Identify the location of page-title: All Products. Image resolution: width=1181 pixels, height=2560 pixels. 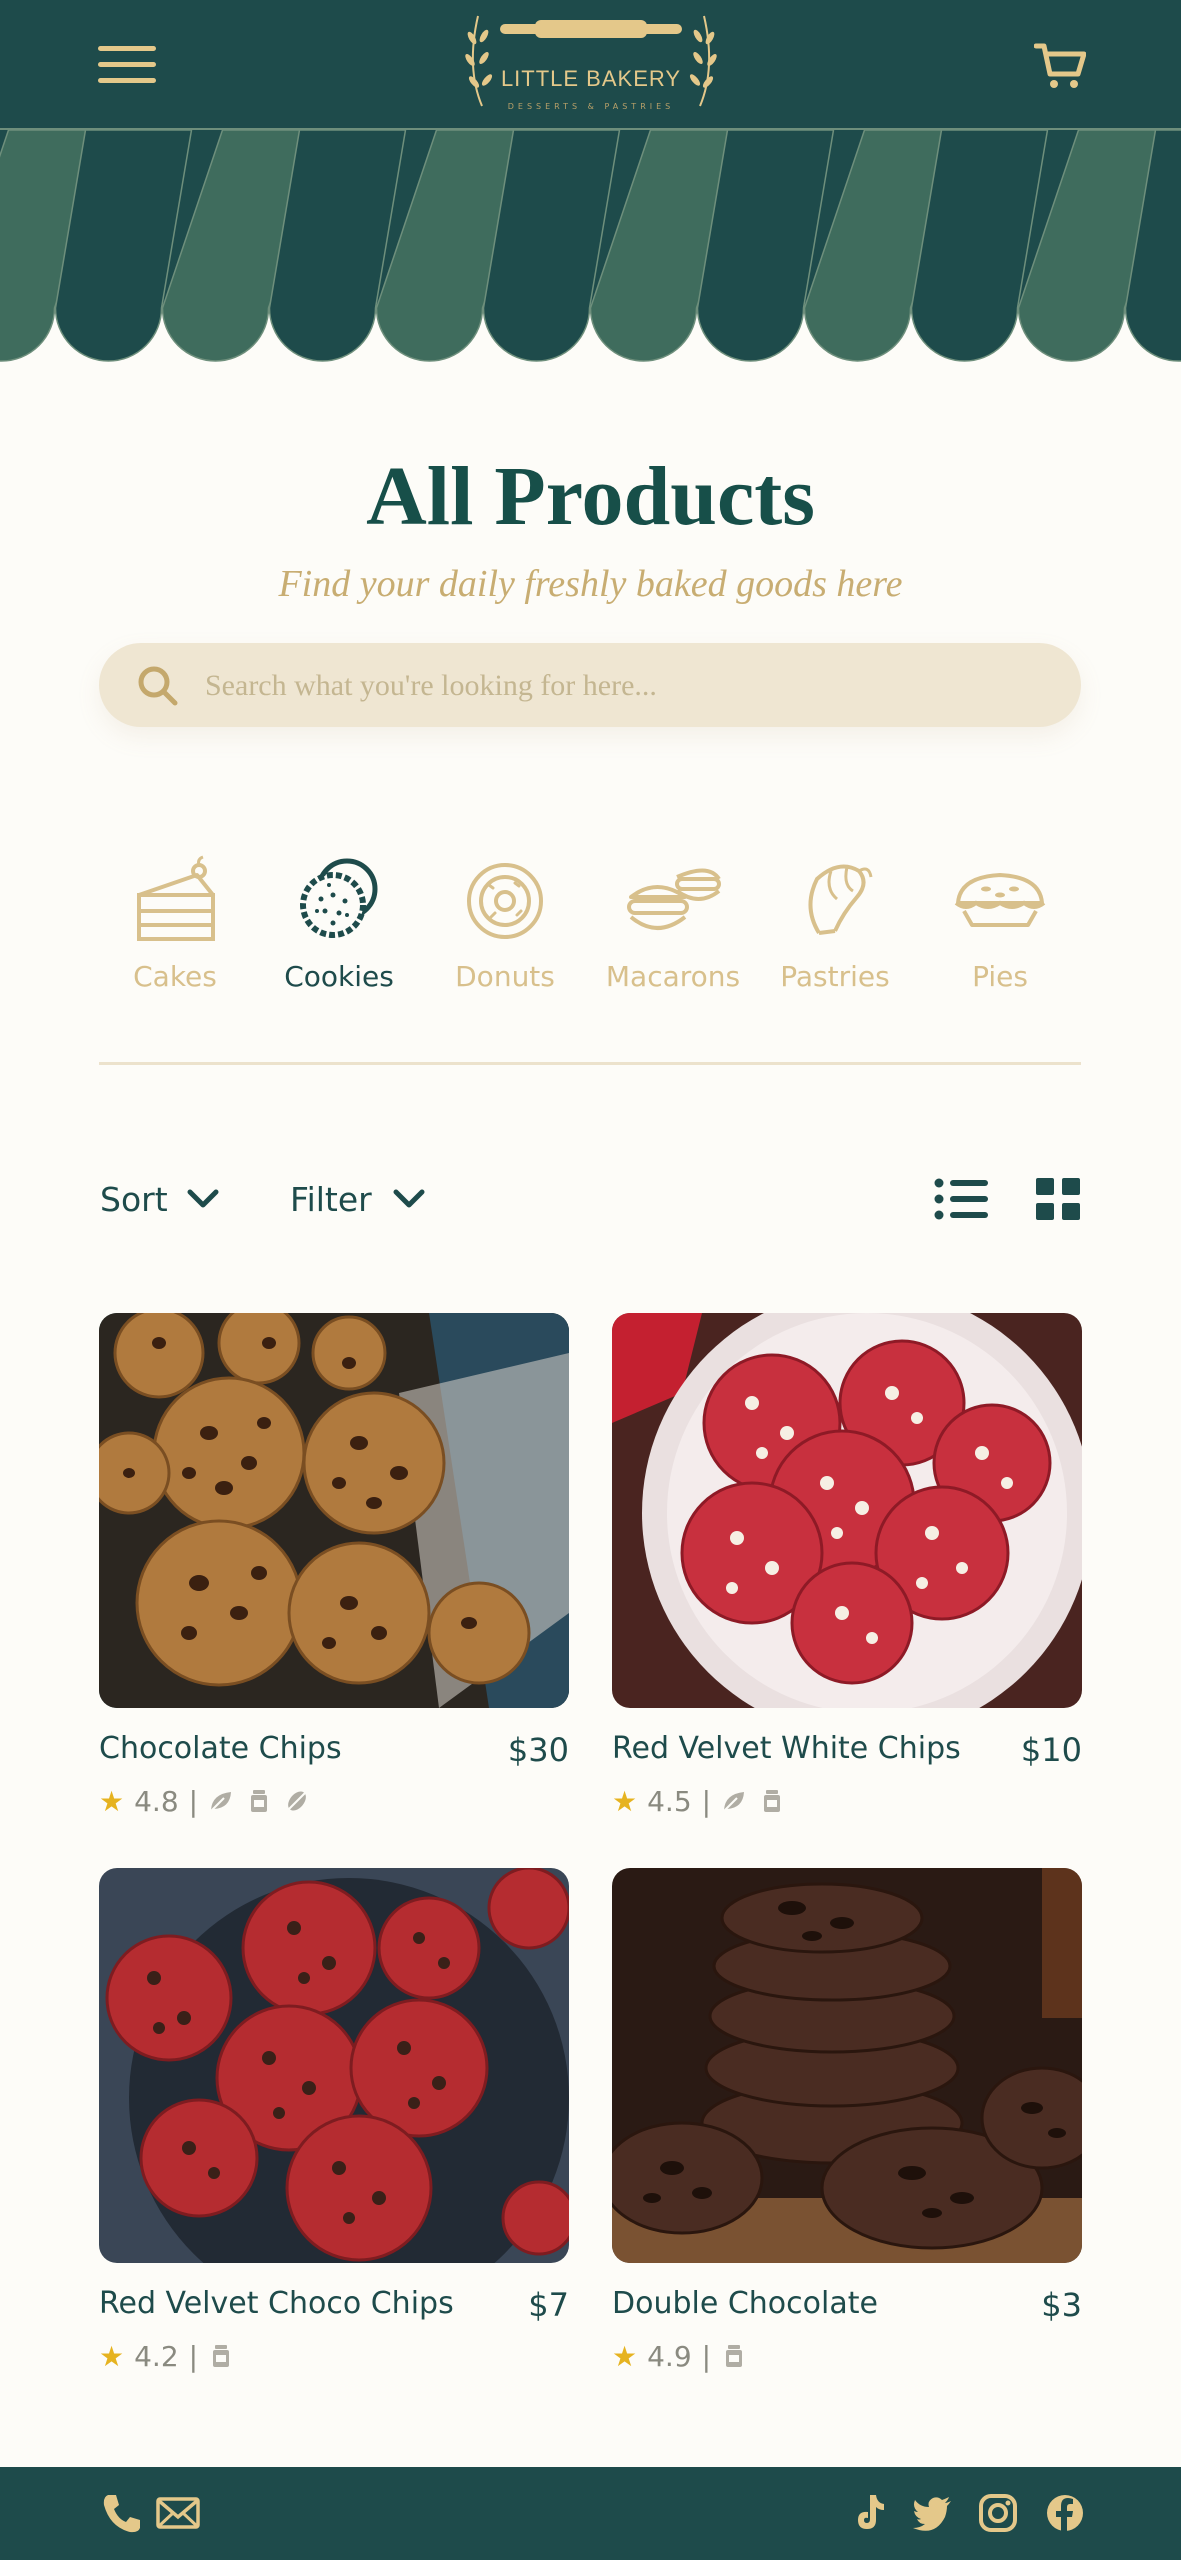
(590, 496).